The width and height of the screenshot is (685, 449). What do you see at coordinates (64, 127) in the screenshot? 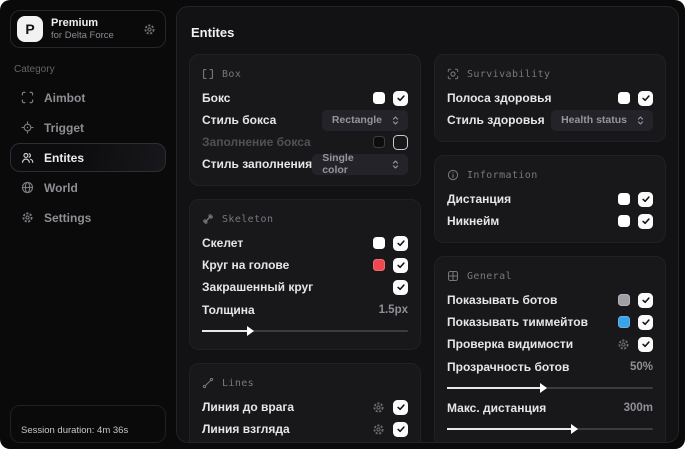
I see `sidebar-item-label: Trigget` at bounding box center [64, 127].